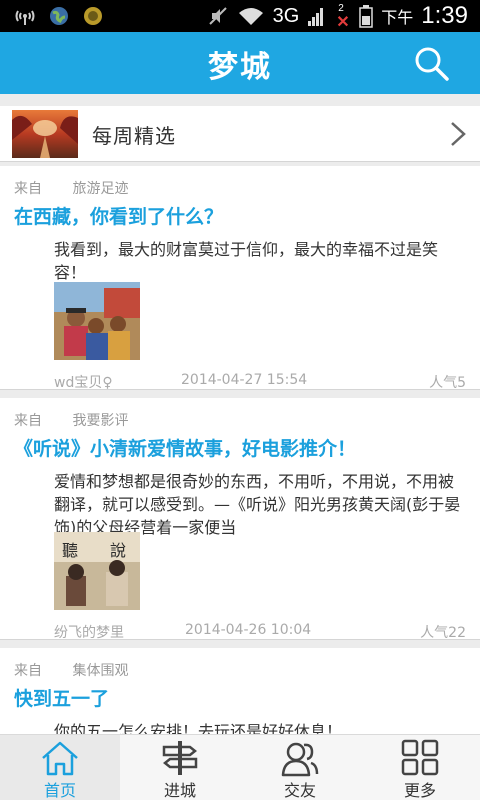 This screenshot has height=800, width=480. Describe the element at coordinates (244, 380) in the screenshot. I see `post-date: 2014-04-27 15:54` at that location.